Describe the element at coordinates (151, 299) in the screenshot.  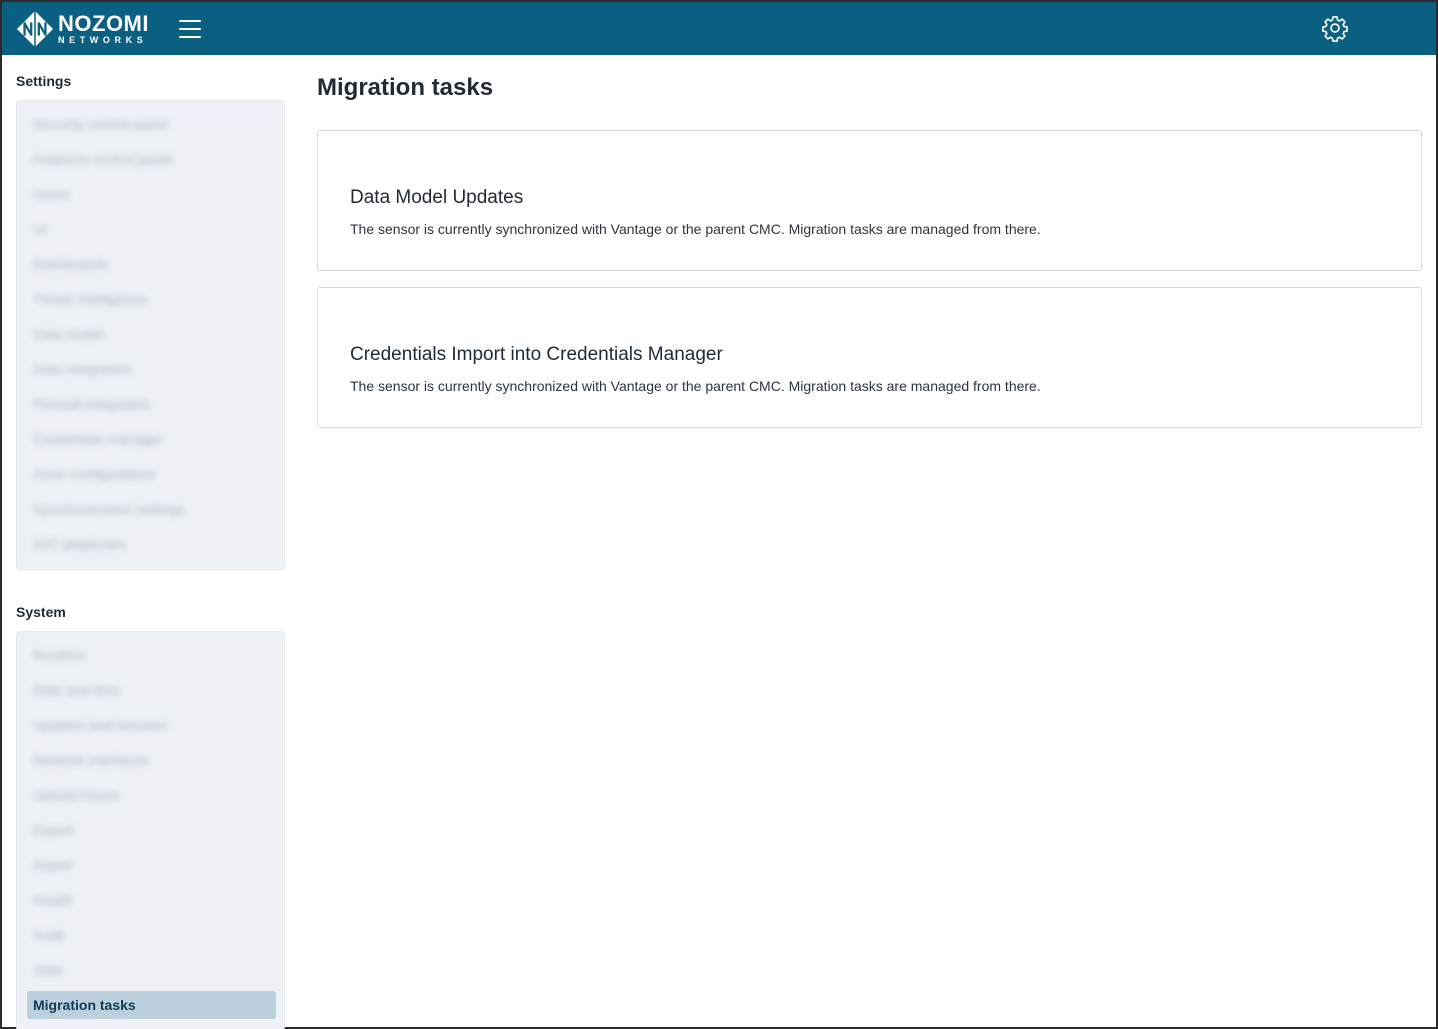
I see `sidebar-item-threat-intelligence: Threat intelligence` at that location.